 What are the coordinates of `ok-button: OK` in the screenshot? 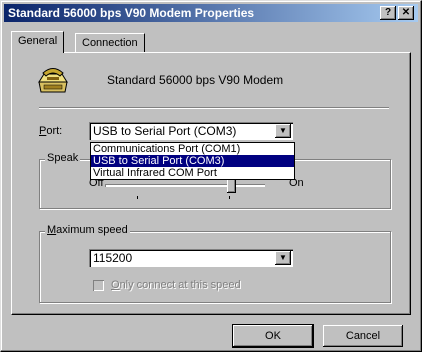 It's located at (273, 336).